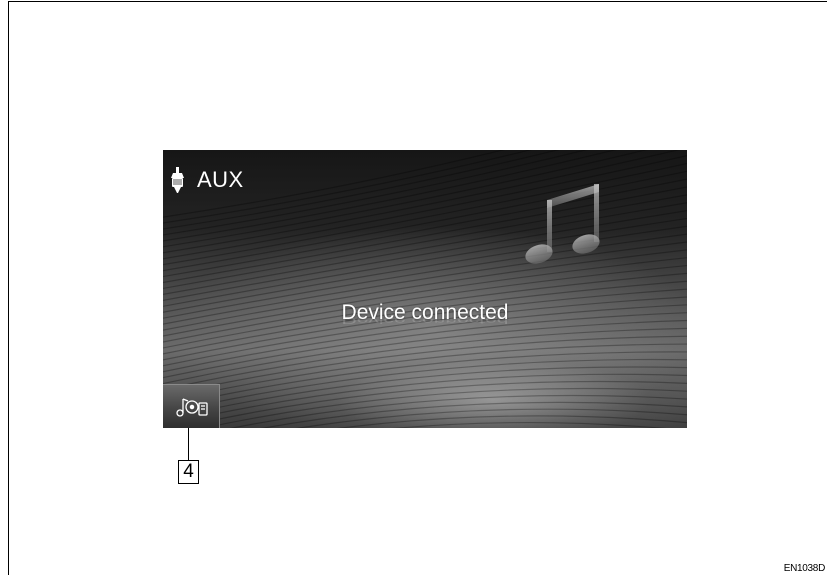 This screenshot has width=827, height=575. I want to click on media-source-button, so click(191, 406).